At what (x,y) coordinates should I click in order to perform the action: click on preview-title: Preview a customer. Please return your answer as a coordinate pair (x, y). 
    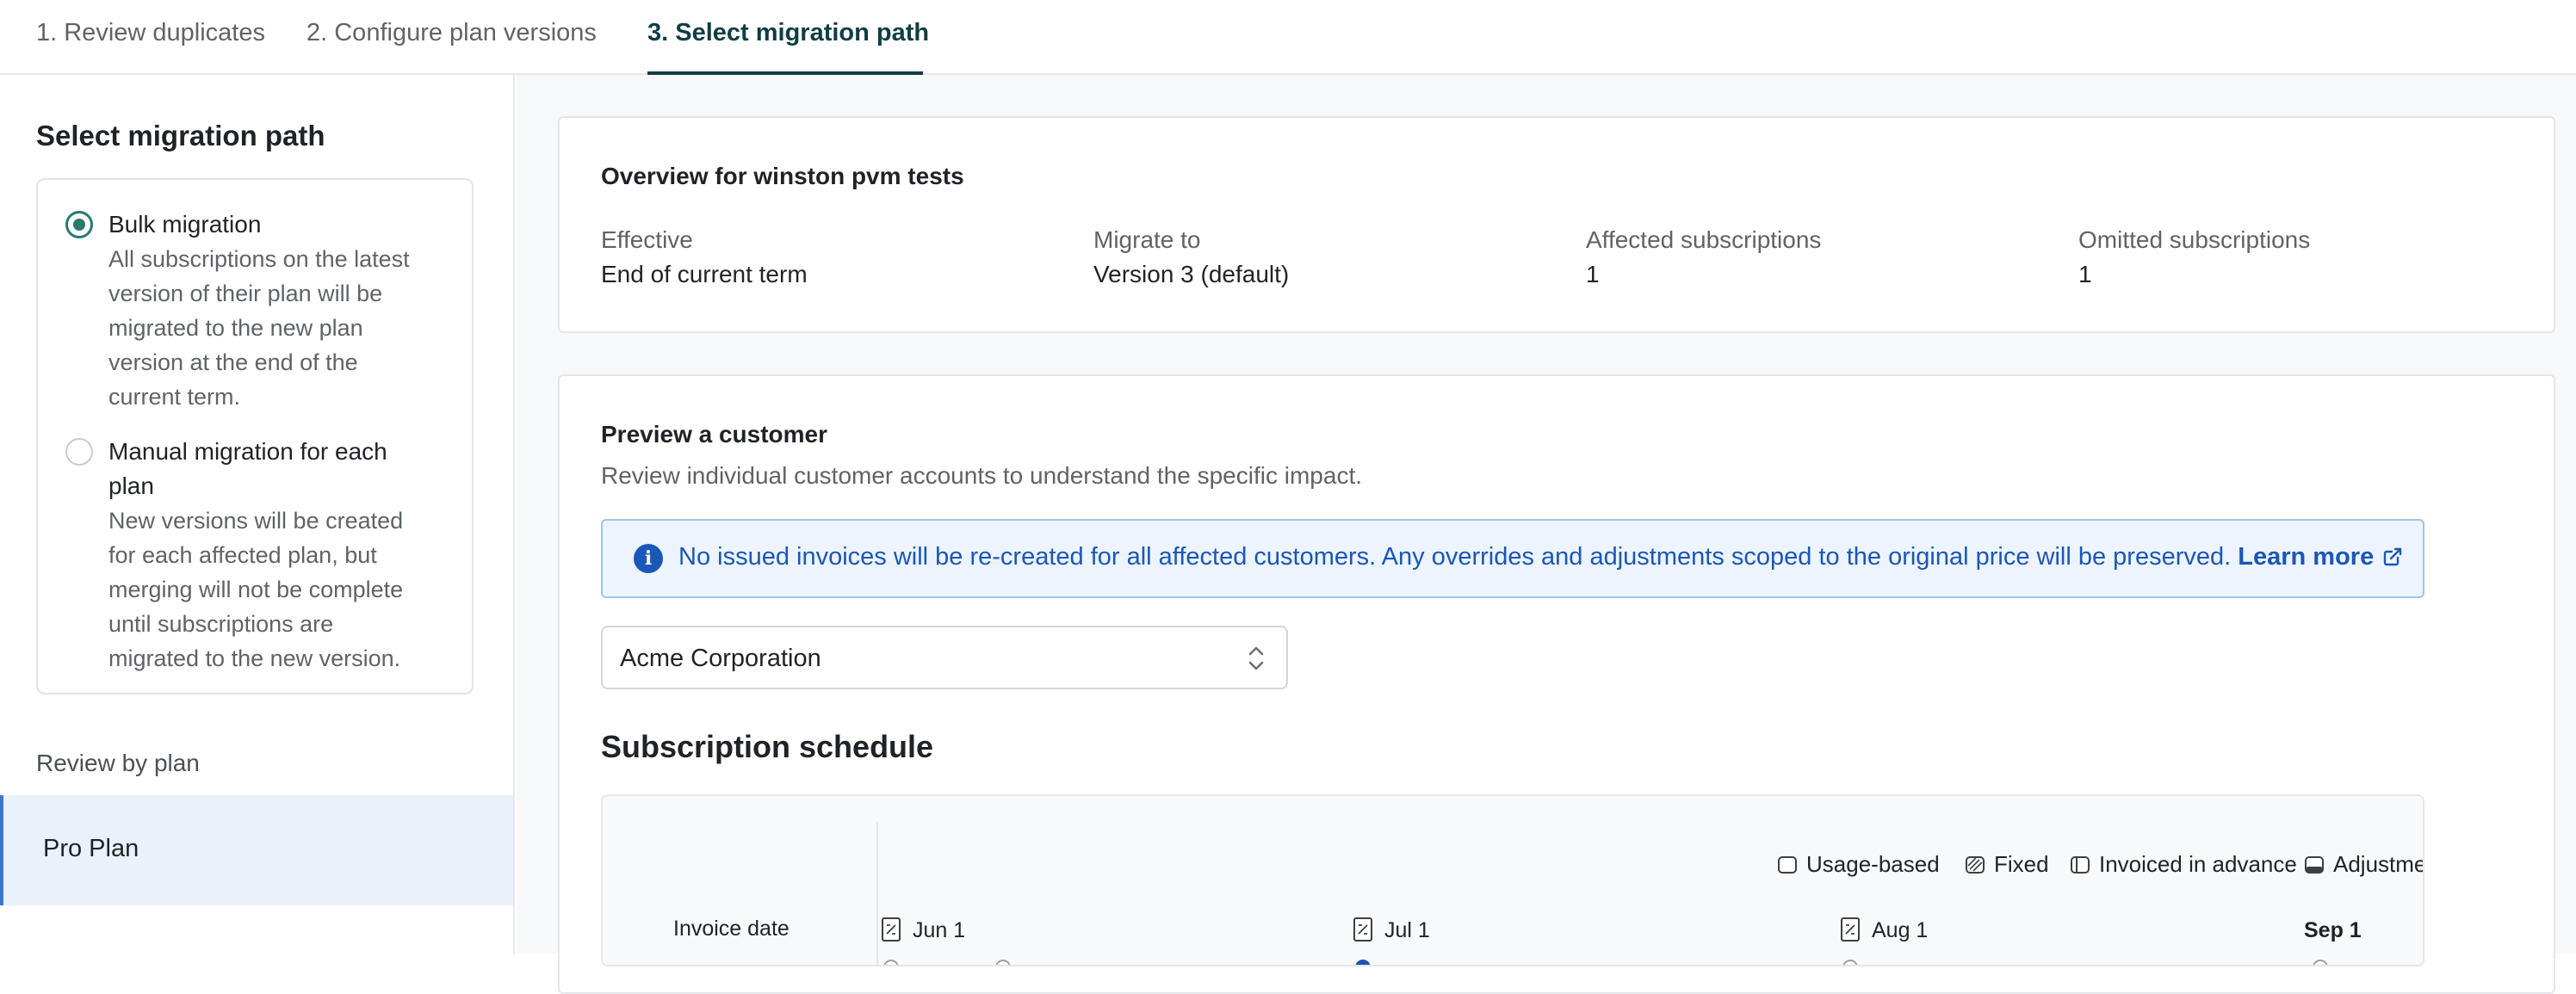
    Looking at the image, I should click on (715, 434).